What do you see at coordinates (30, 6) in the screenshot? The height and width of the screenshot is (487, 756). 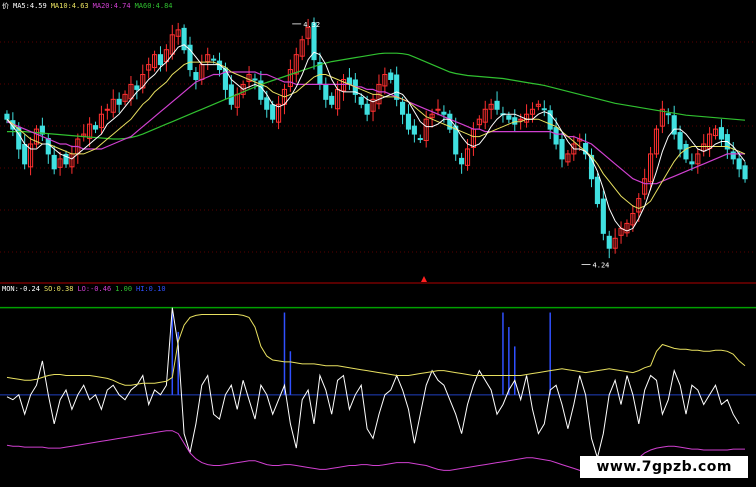 I see `price-legend-item-1: MA5:4.59` at bounding box center [30, 6].